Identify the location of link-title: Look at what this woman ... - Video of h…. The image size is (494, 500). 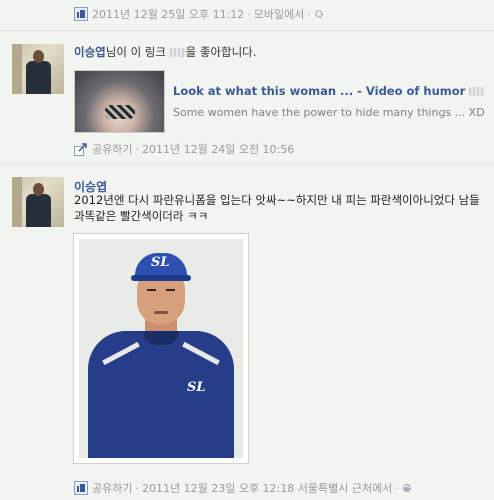
(329, 91).